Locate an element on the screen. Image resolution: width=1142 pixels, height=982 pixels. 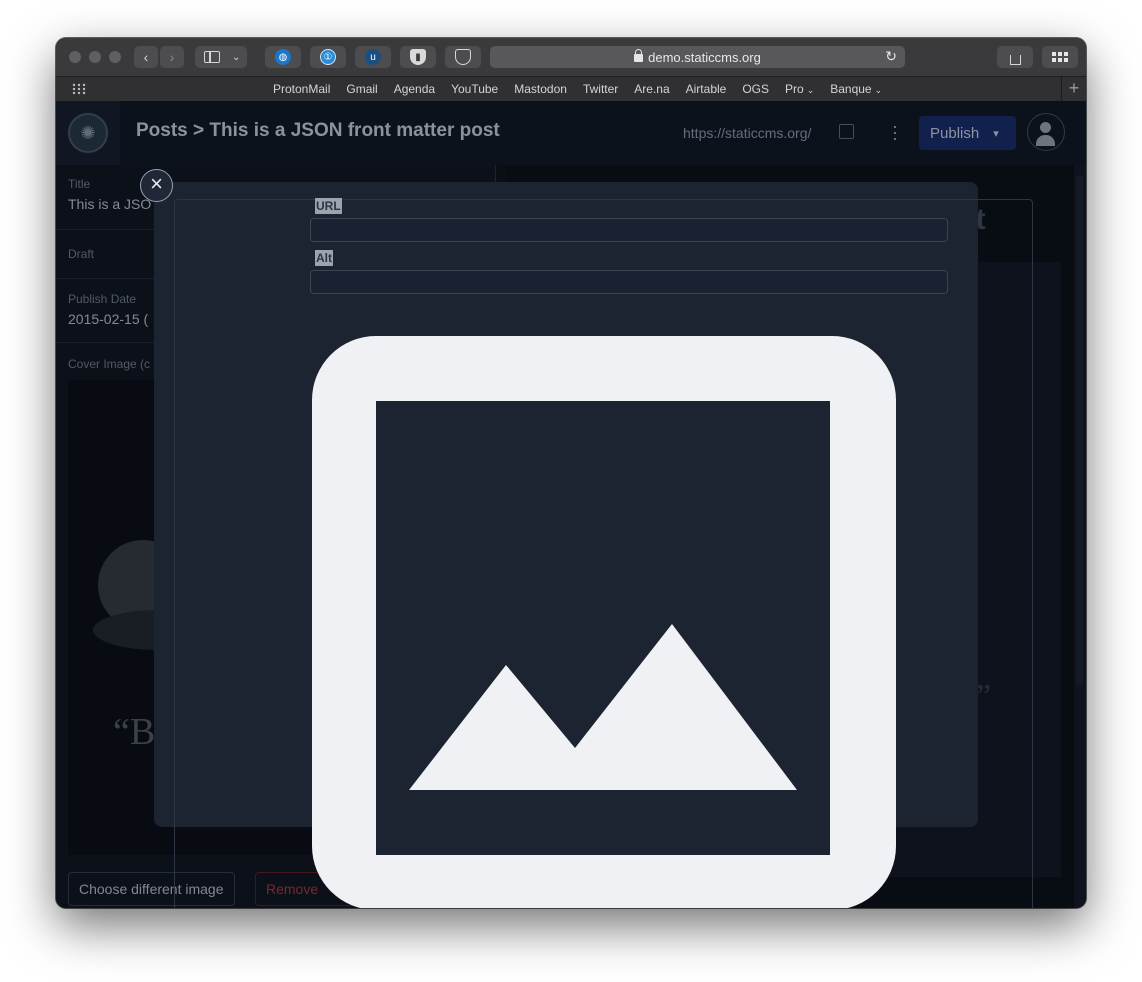
bookmark-youtube: YouTube is located at coordinates (474, 89).